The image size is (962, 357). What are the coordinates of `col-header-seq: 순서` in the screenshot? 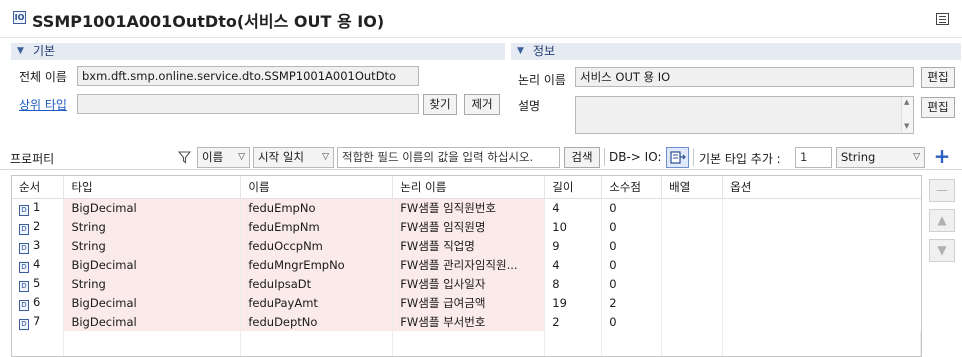 It's located at (38, 187).